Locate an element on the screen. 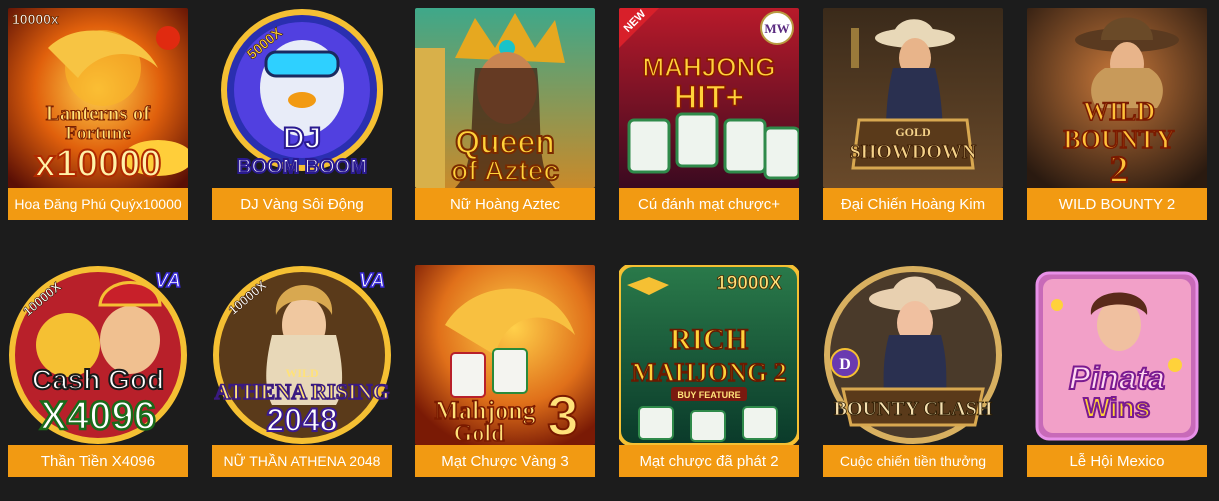 This screenshot has height=501, width=1219. game-card-dj-boom-boom: 5000X DJ BOOM BOOM DJ Vàng Sôi Động is located at coordinates (302, 114).